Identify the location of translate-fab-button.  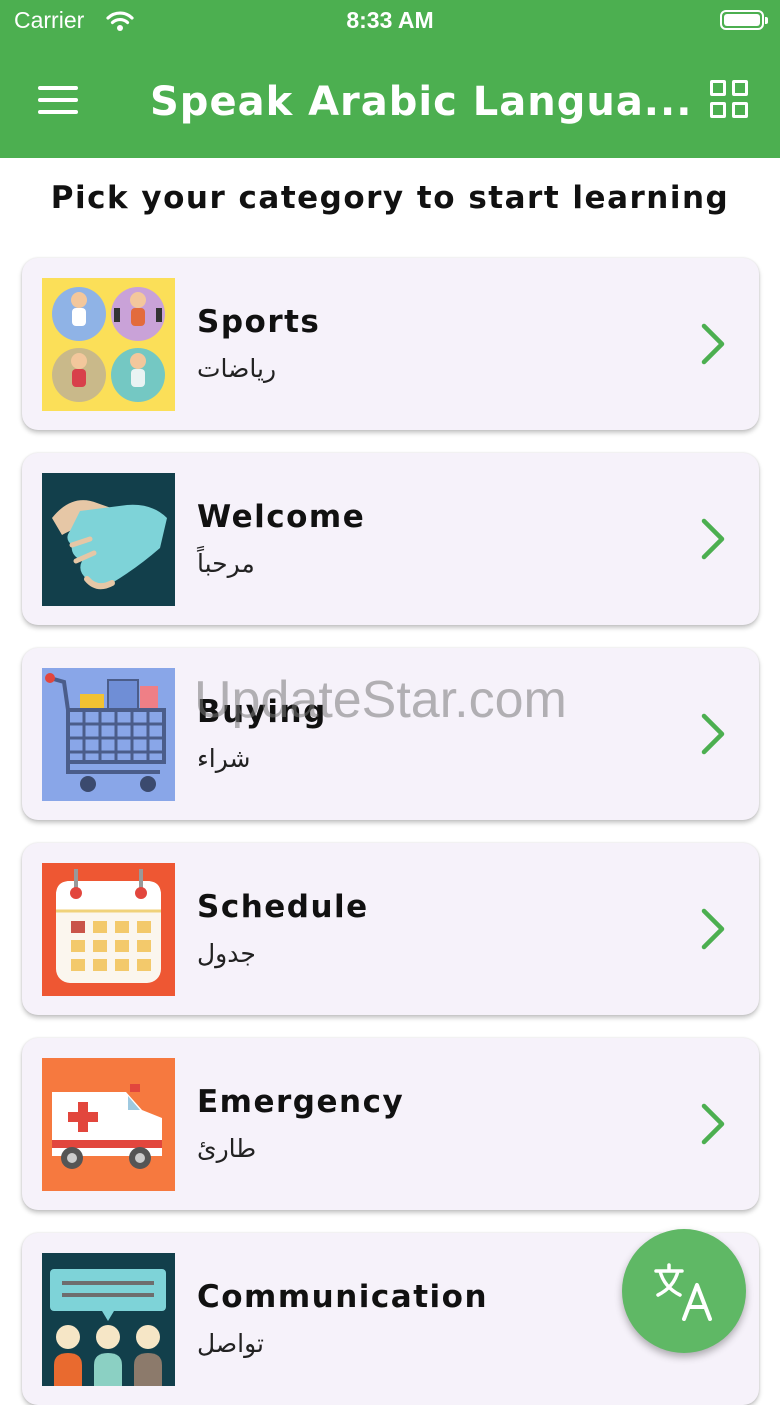
(684, 1291).